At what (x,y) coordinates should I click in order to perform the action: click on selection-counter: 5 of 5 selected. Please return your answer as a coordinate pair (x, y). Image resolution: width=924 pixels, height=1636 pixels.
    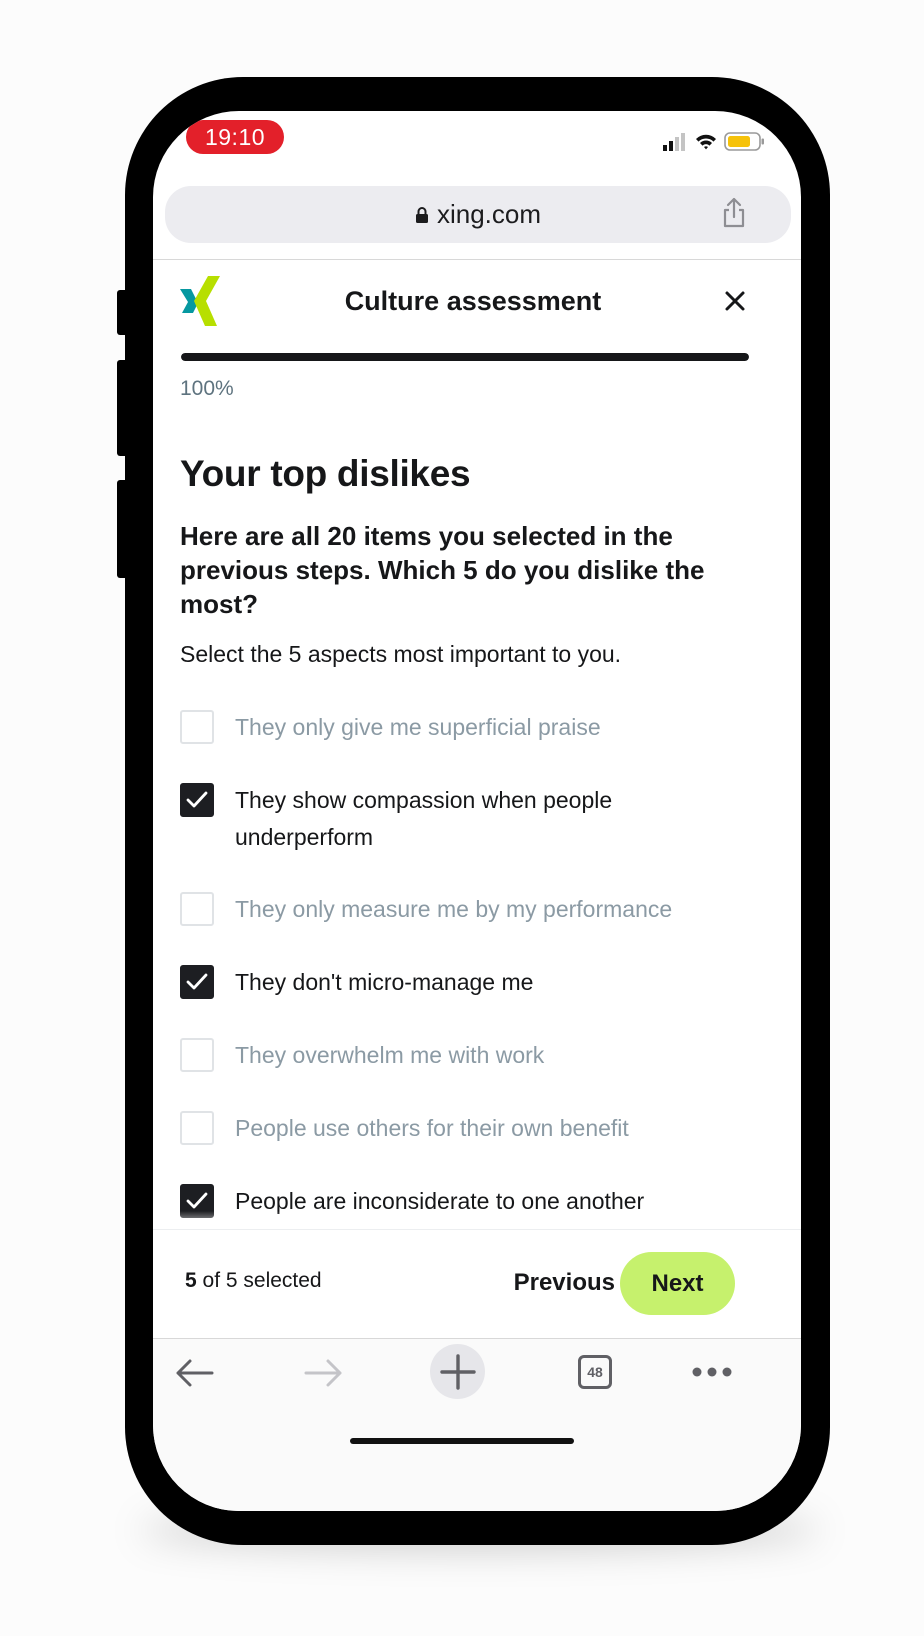
    Looking at the image, I should click on (253, 1281).